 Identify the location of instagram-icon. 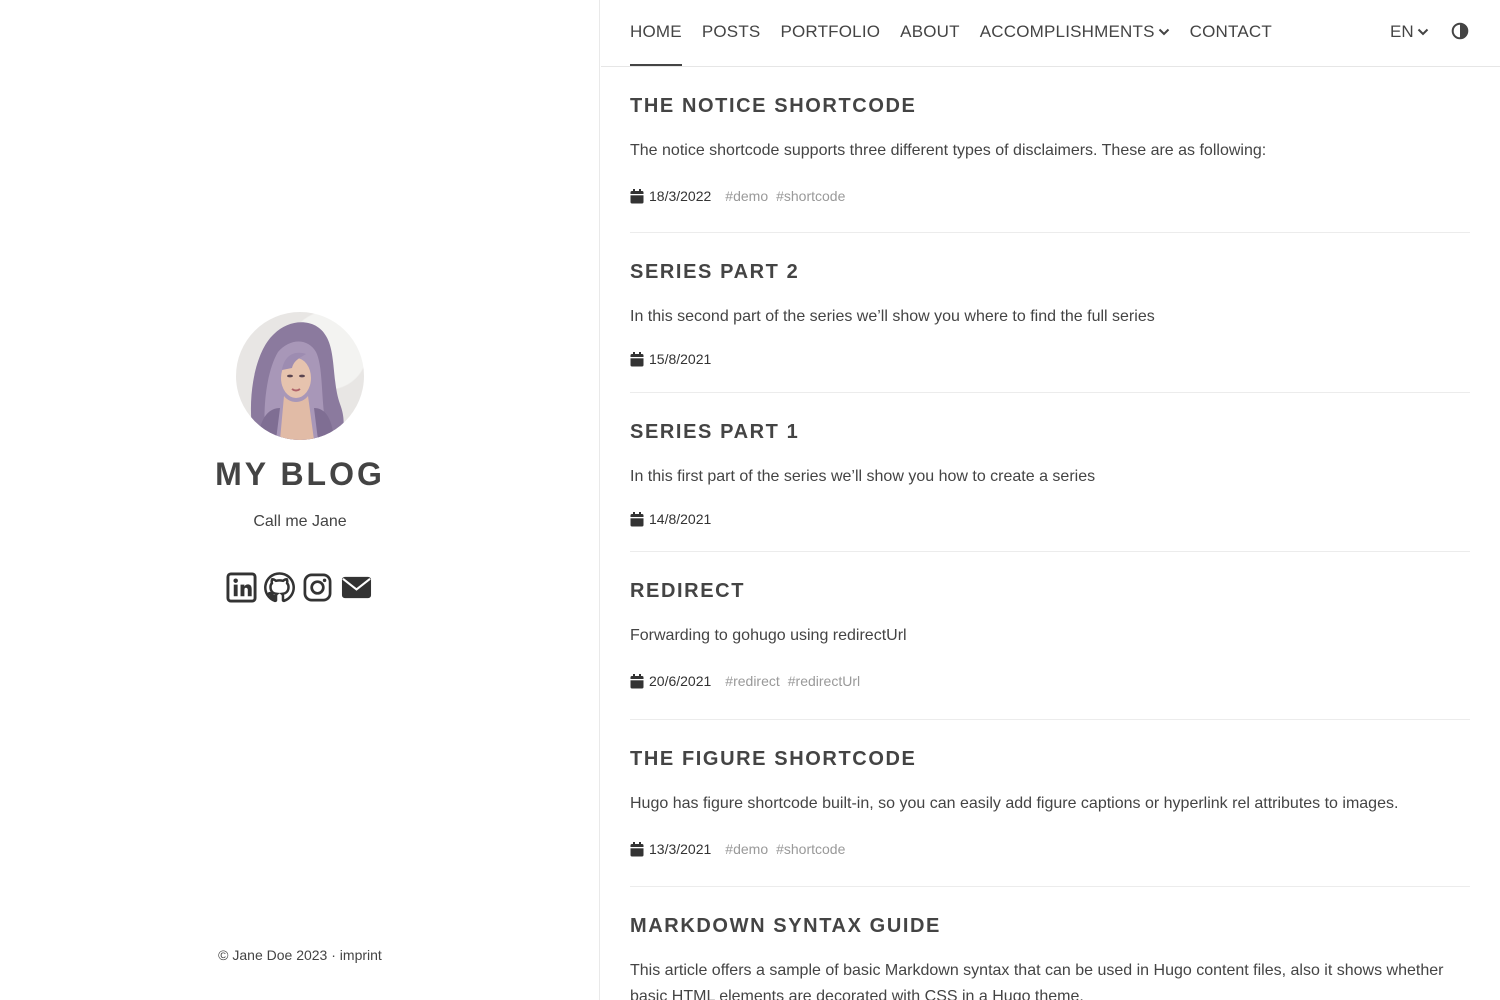
(317, 587).